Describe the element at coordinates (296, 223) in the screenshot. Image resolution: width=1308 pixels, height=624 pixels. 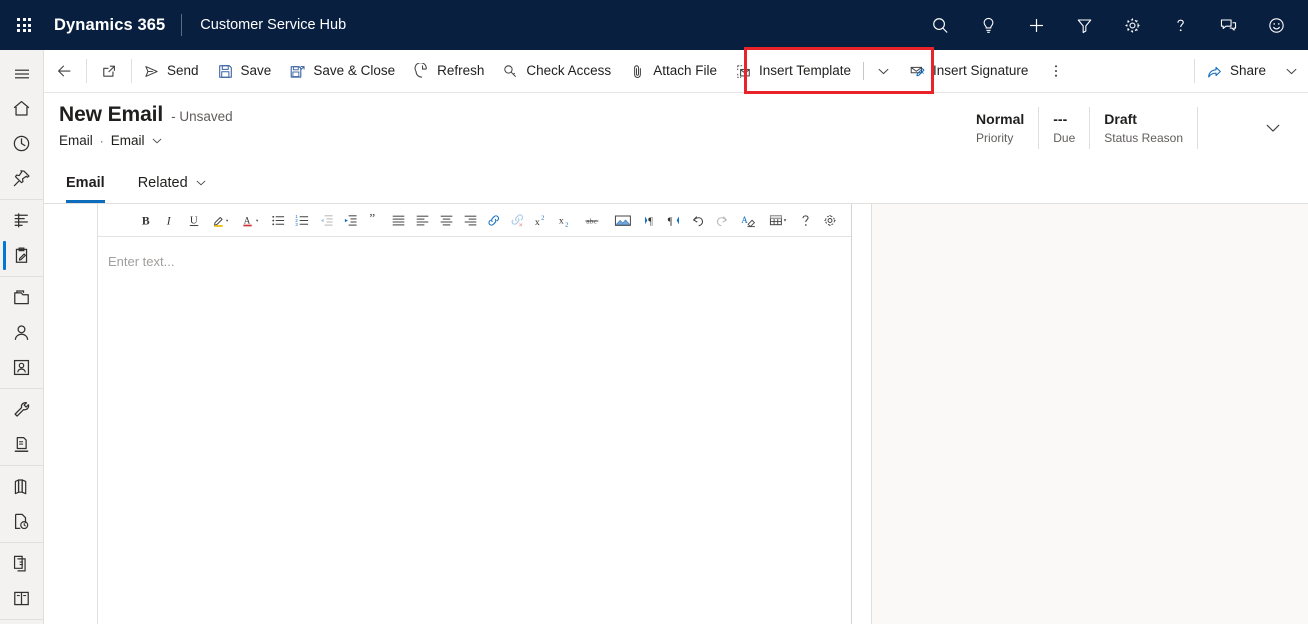
I see `svg-text: 3` at that location.